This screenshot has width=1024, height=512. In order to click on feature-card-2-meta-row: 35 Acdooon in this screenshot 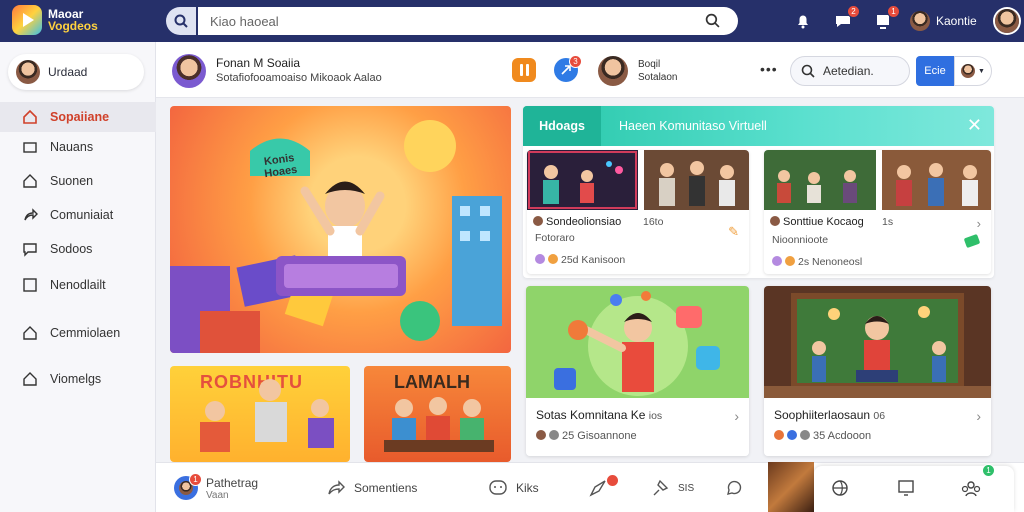, I will do `click(822, 436)`.